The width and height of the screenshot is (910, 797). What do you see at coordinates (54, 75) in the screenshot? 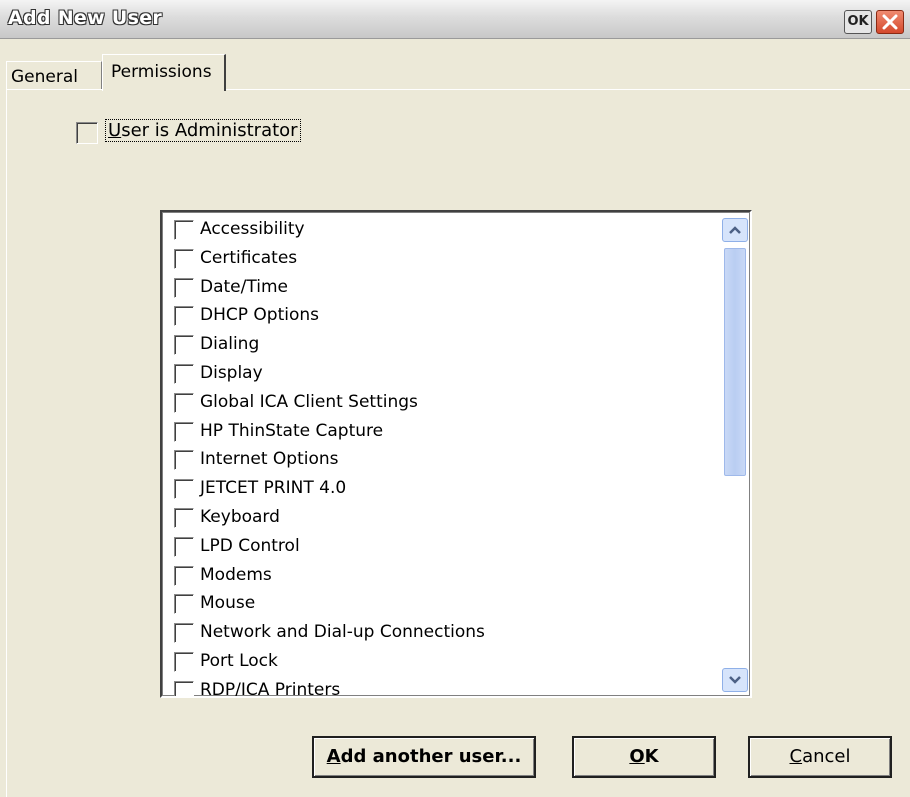
I see `tab-general: General` at bounding box center [54, 75].